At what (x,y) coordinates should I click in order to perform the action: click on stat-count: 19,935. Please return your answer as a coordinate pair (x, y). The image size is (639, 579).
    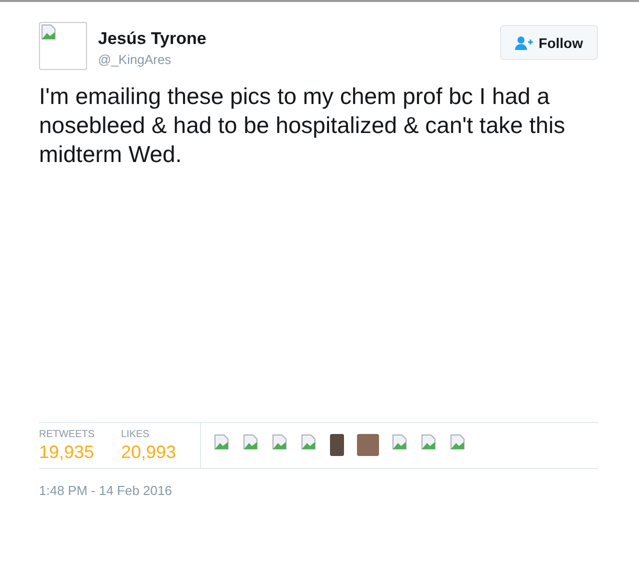
    Looking at the image, I should click on (68, 452).